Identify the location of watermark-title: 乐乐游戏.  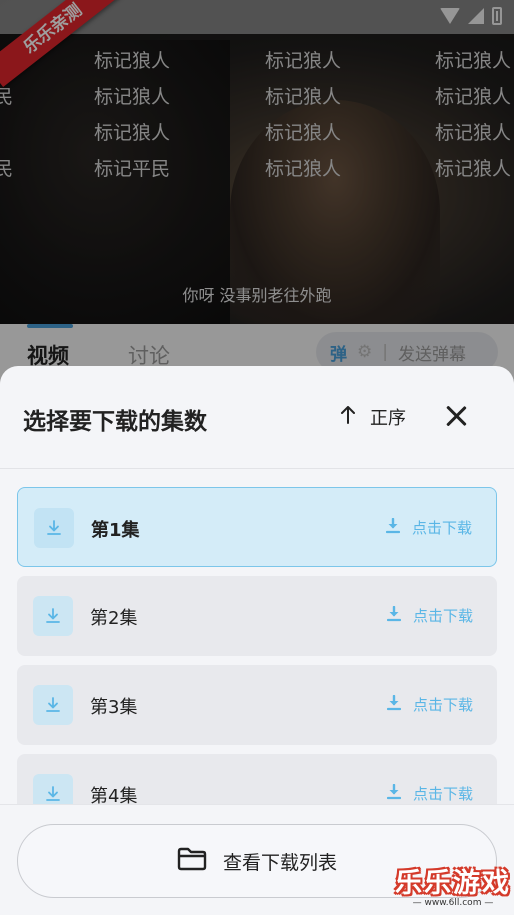
(453, 883).